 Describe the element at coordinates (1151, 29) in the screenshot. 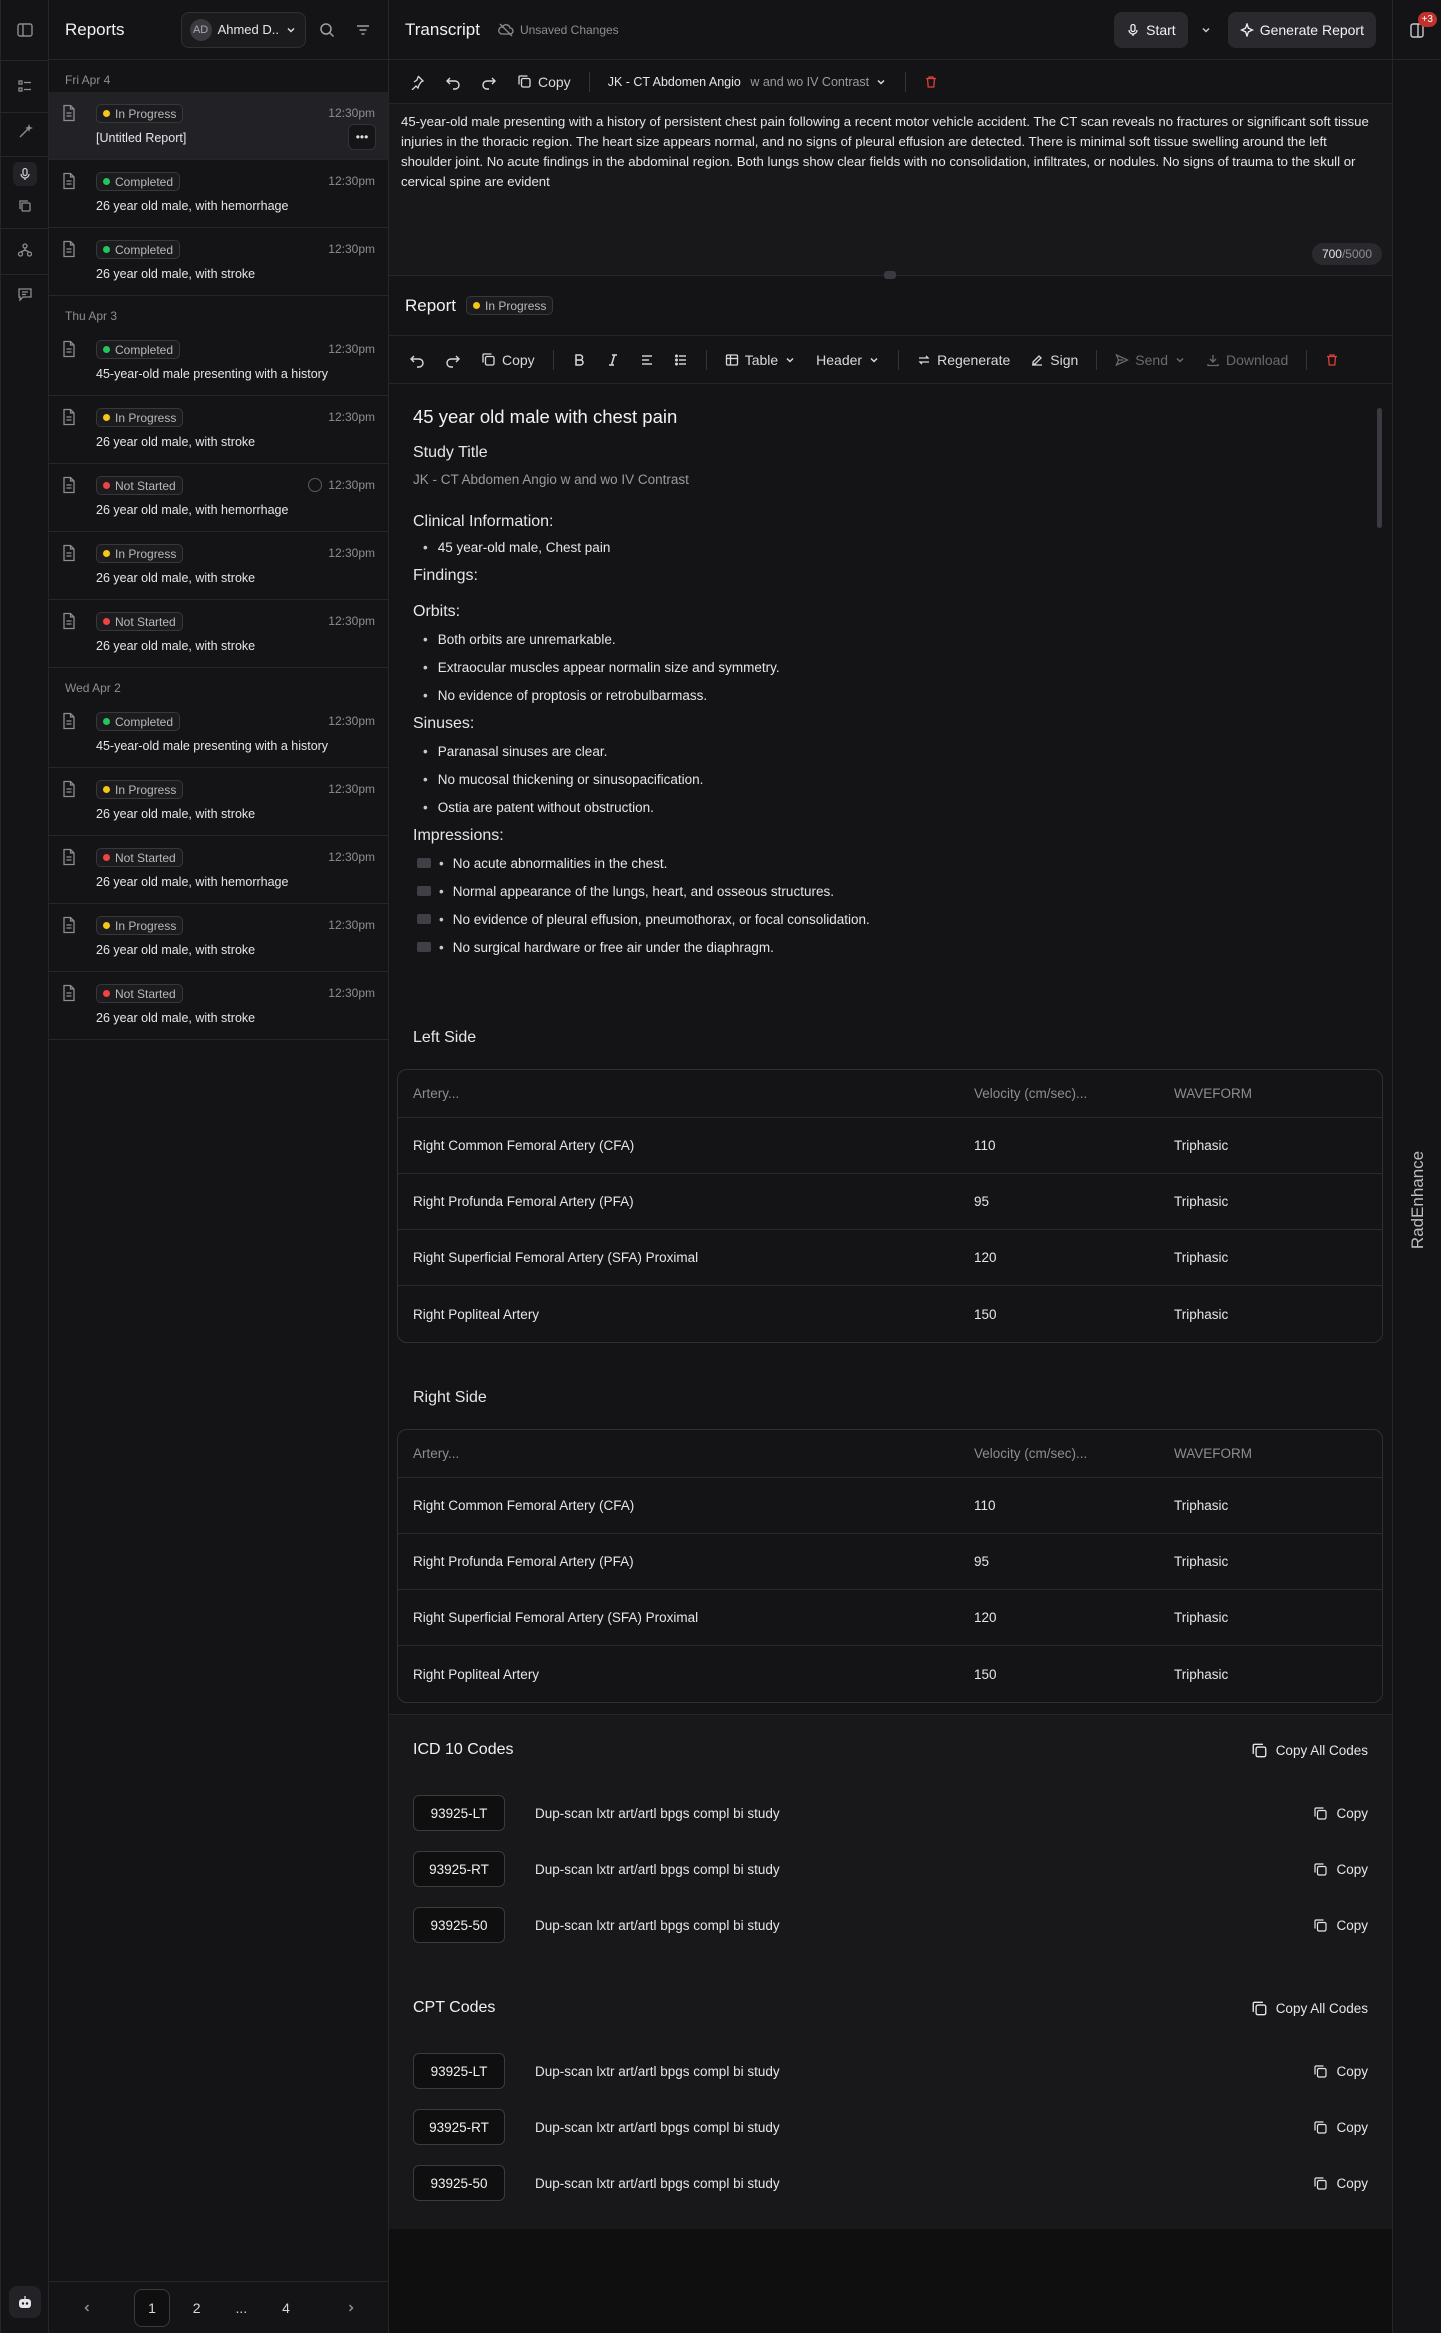

I see `start-button: Start` at that location.